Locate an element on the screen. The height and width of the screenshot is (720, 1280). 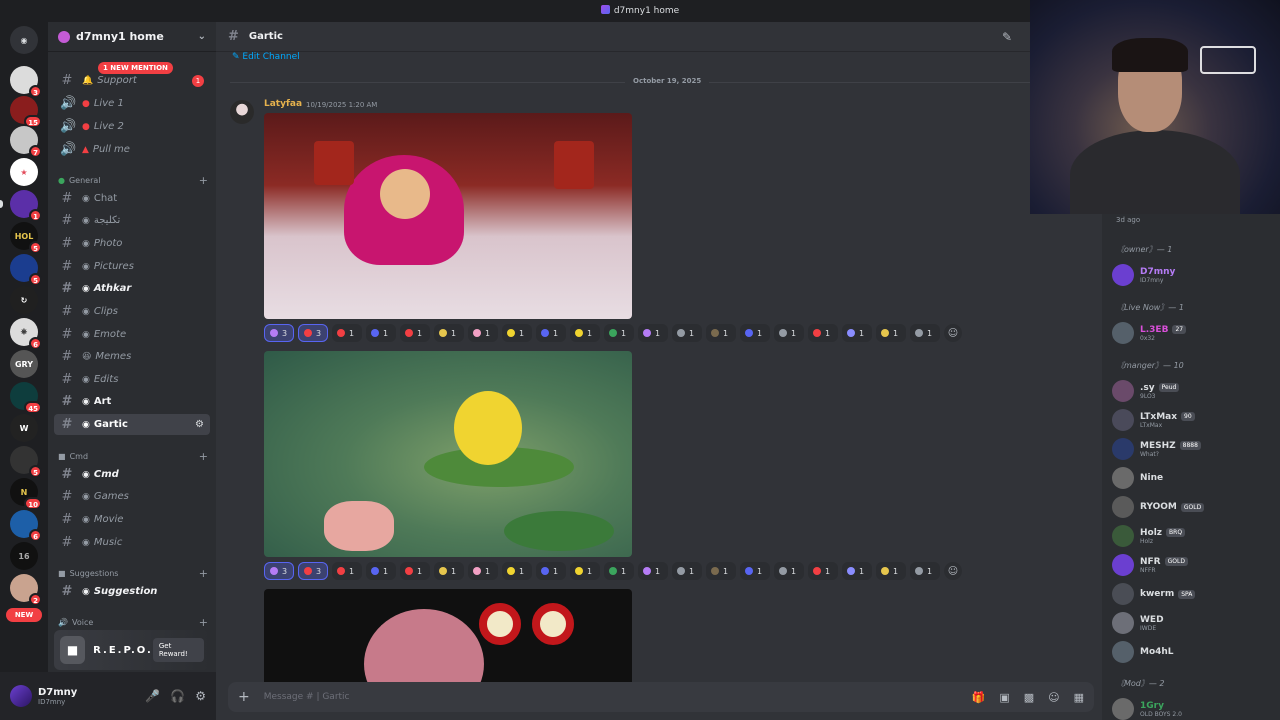
gif-icon: ▣ is located at coordinates (1004, 697).